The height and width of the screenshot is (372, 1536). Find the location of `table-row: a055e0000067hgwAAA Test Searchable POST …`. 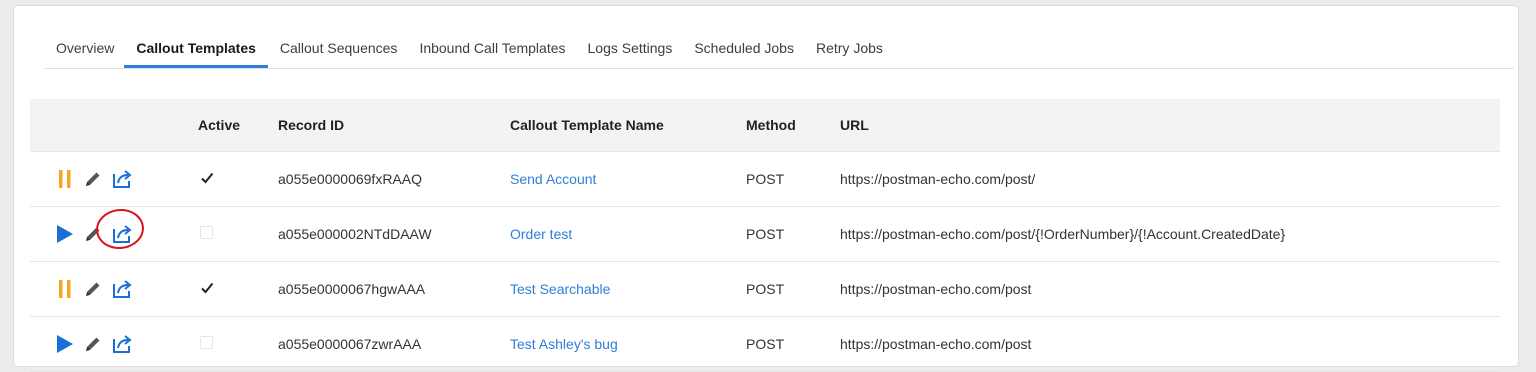

table-row: a055e0000067hgwAAA Test Searchable POST … is located at coordinates (765, 289).